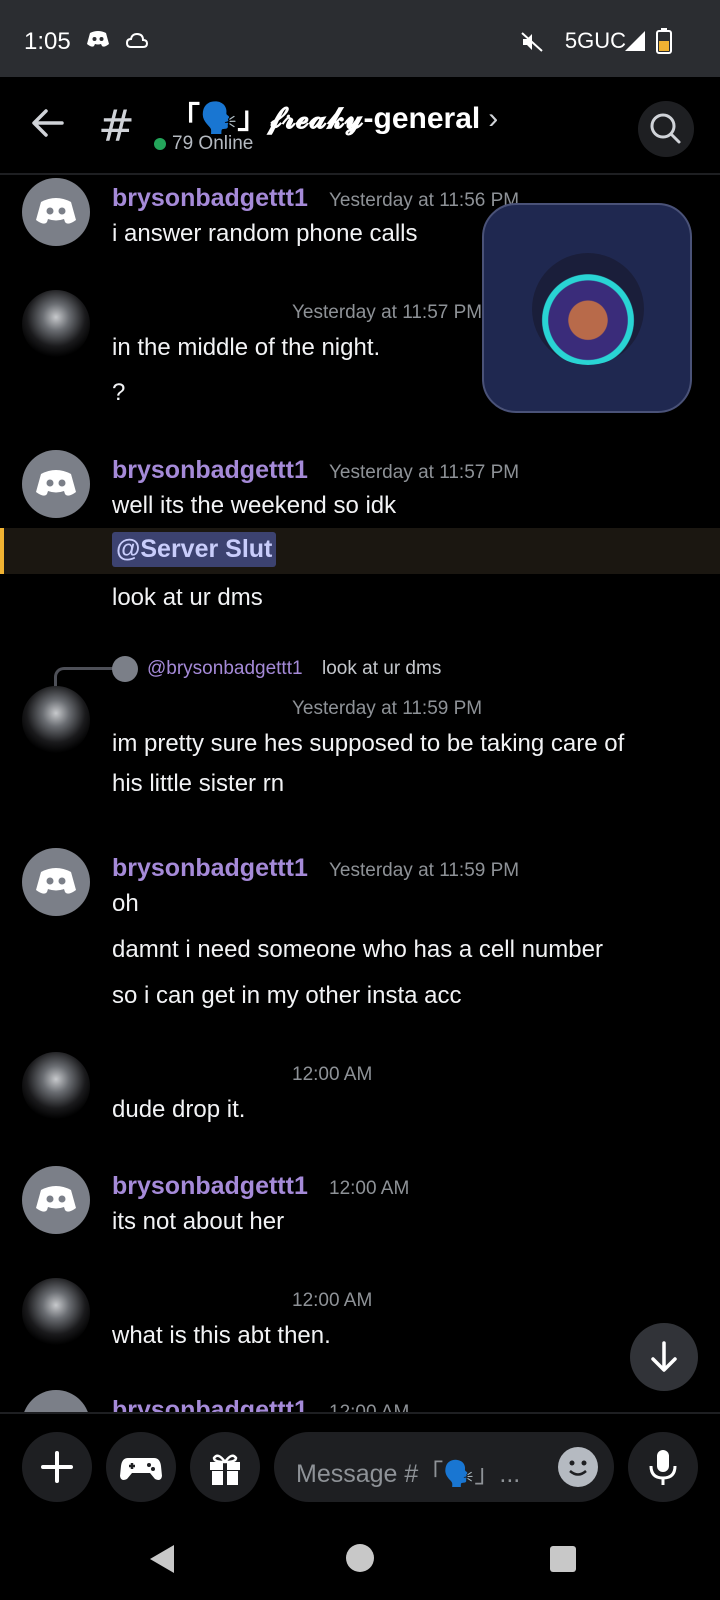 The image size is (720, 1600). I want to click on cloud-icon, so click(137, 43).